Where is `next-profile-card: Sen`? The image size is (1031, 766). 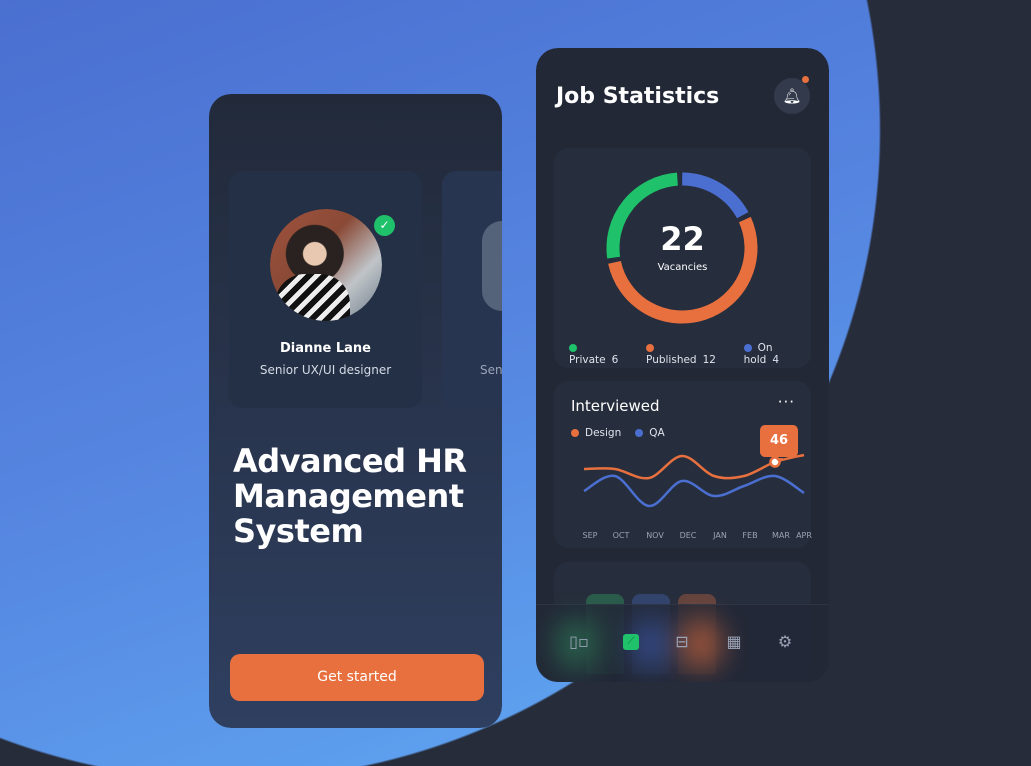 next-profile-card: Sen is located at coordinates (472, 289).